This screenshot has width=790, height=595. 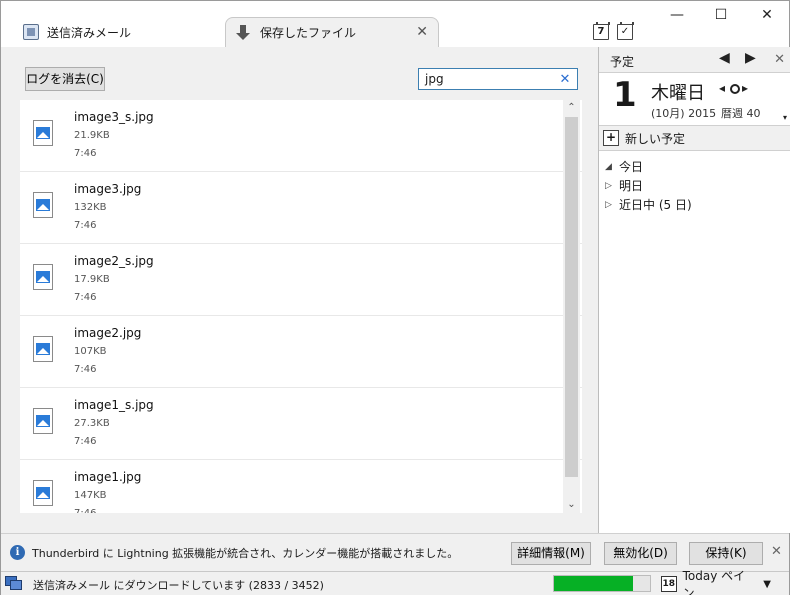 I want to click on progress-fill, so click(x=593, y=583).